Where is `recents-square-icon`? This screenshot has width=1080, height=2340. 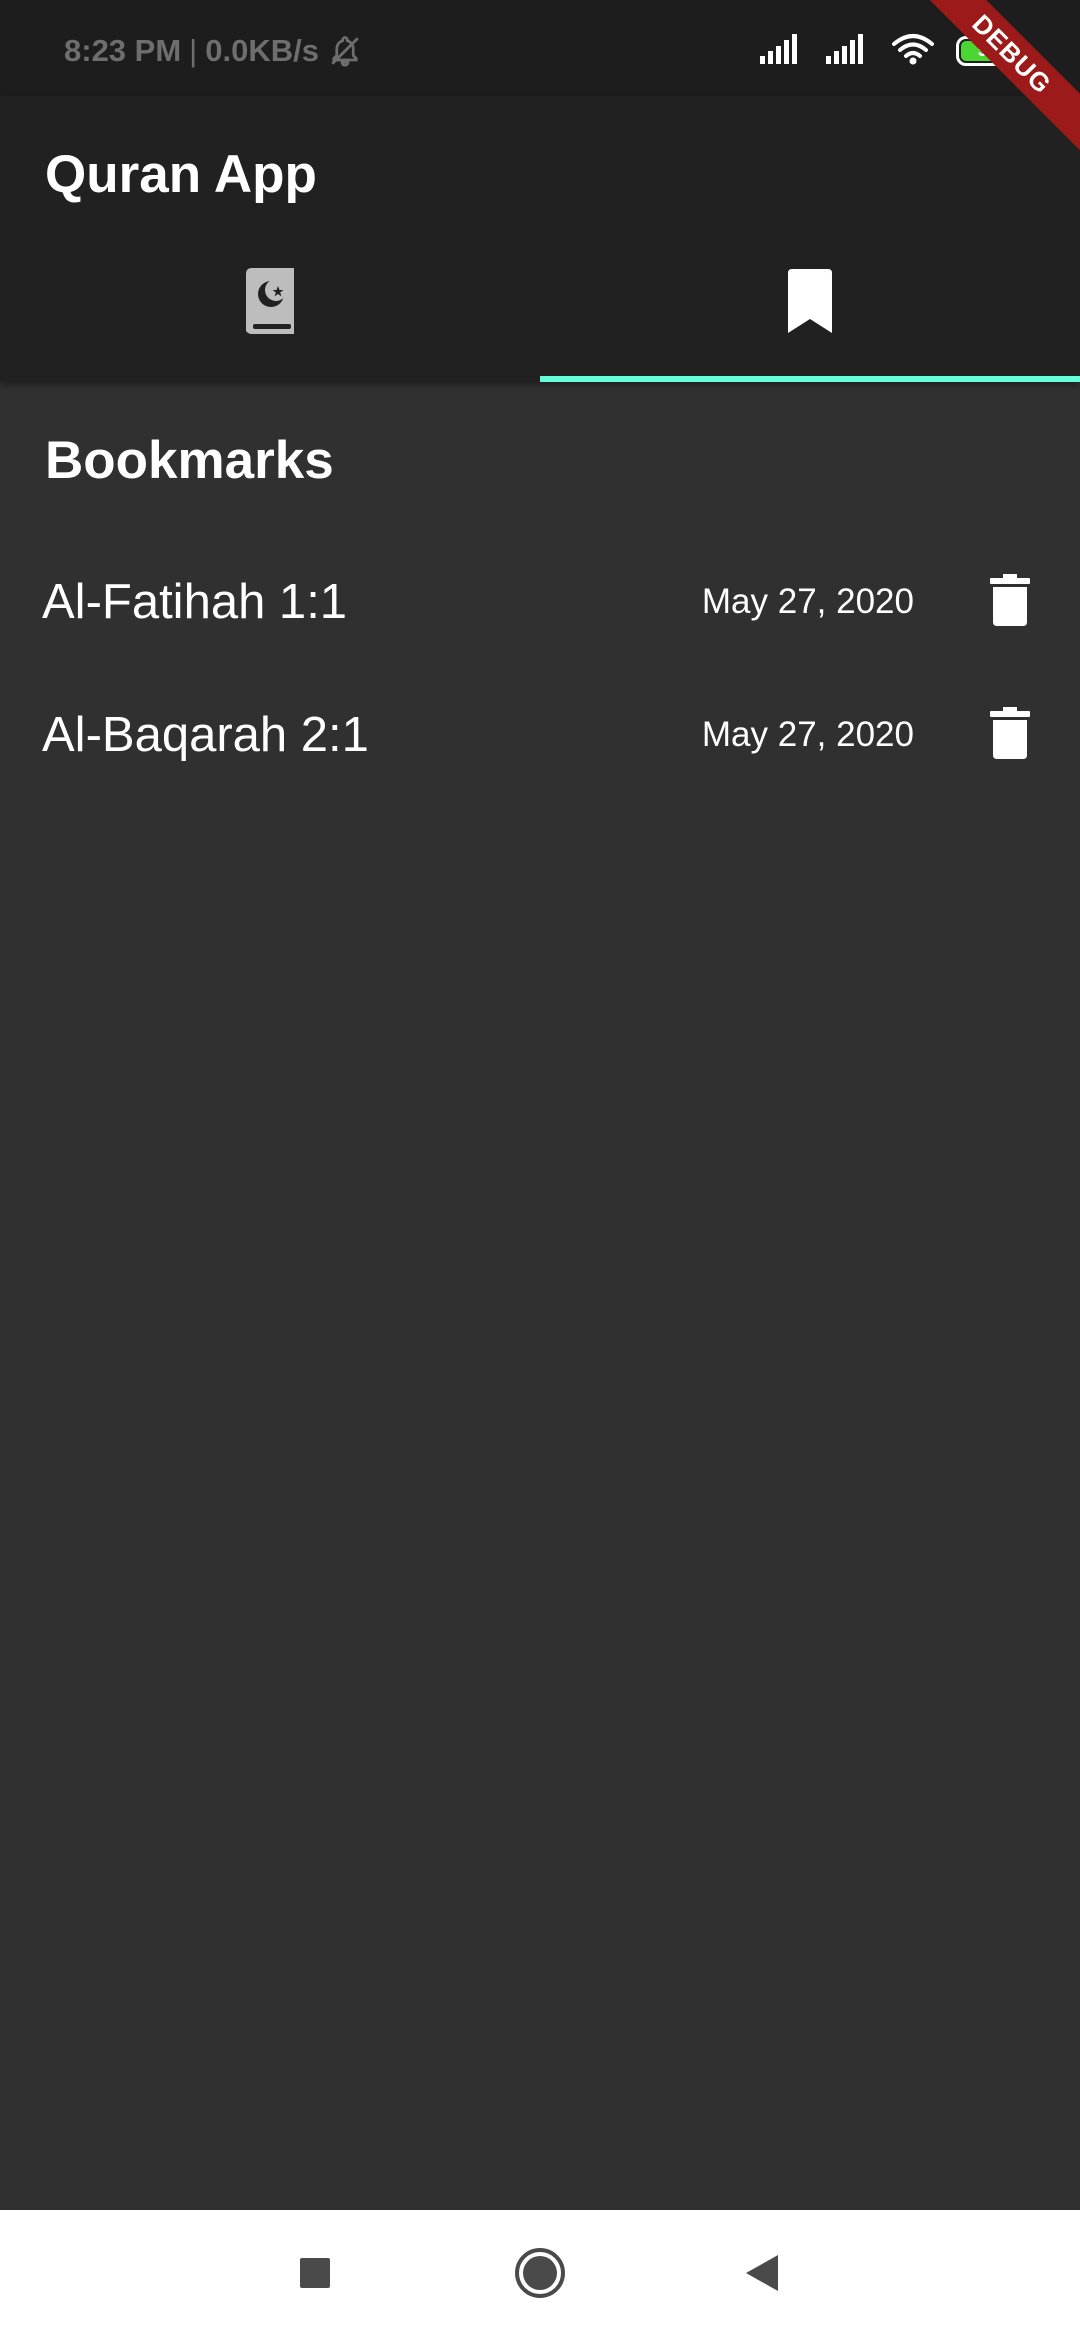 recents-square-icon is located at coordinates (315, 2275).